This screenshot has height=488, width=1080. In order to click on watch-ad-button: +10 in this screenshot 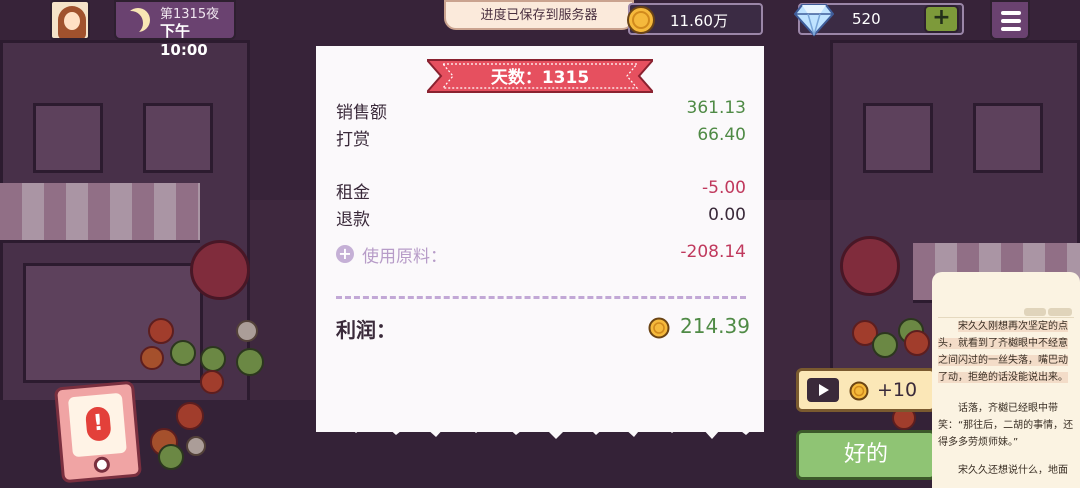, I will do `click(866, 390)`.